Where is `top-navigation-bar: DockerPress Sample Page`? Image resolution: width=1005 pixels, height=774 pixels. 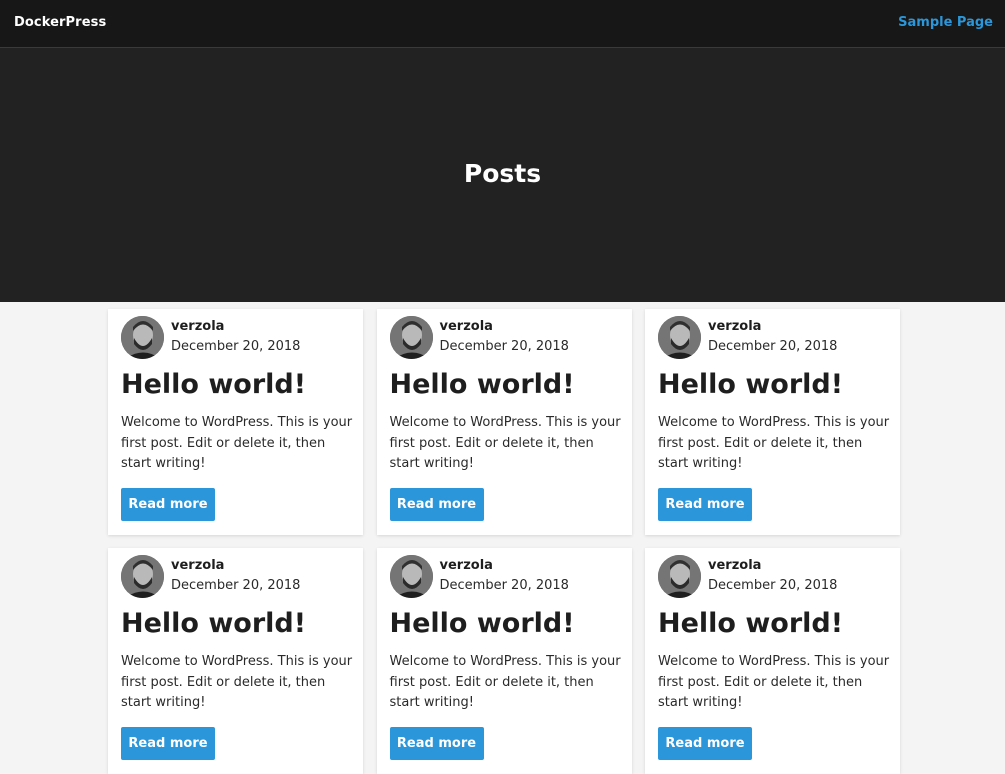 top-navigation-bar: DockerPress Sample Page is located at coordinates (502, 24).